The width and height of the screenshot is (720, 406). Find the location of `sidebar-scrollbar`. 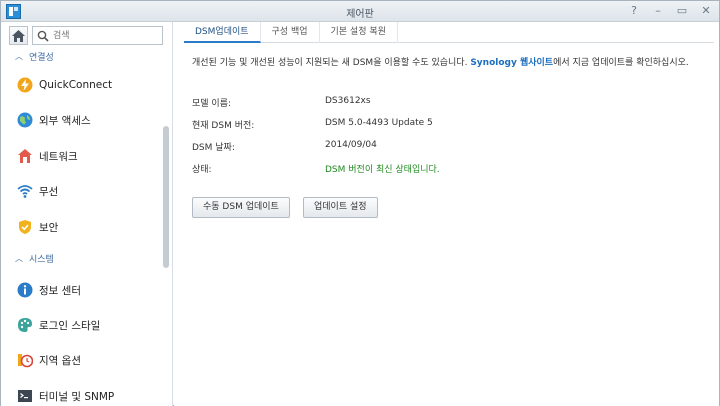

sidebar-scrollbar is located at coordinates (166, 197).